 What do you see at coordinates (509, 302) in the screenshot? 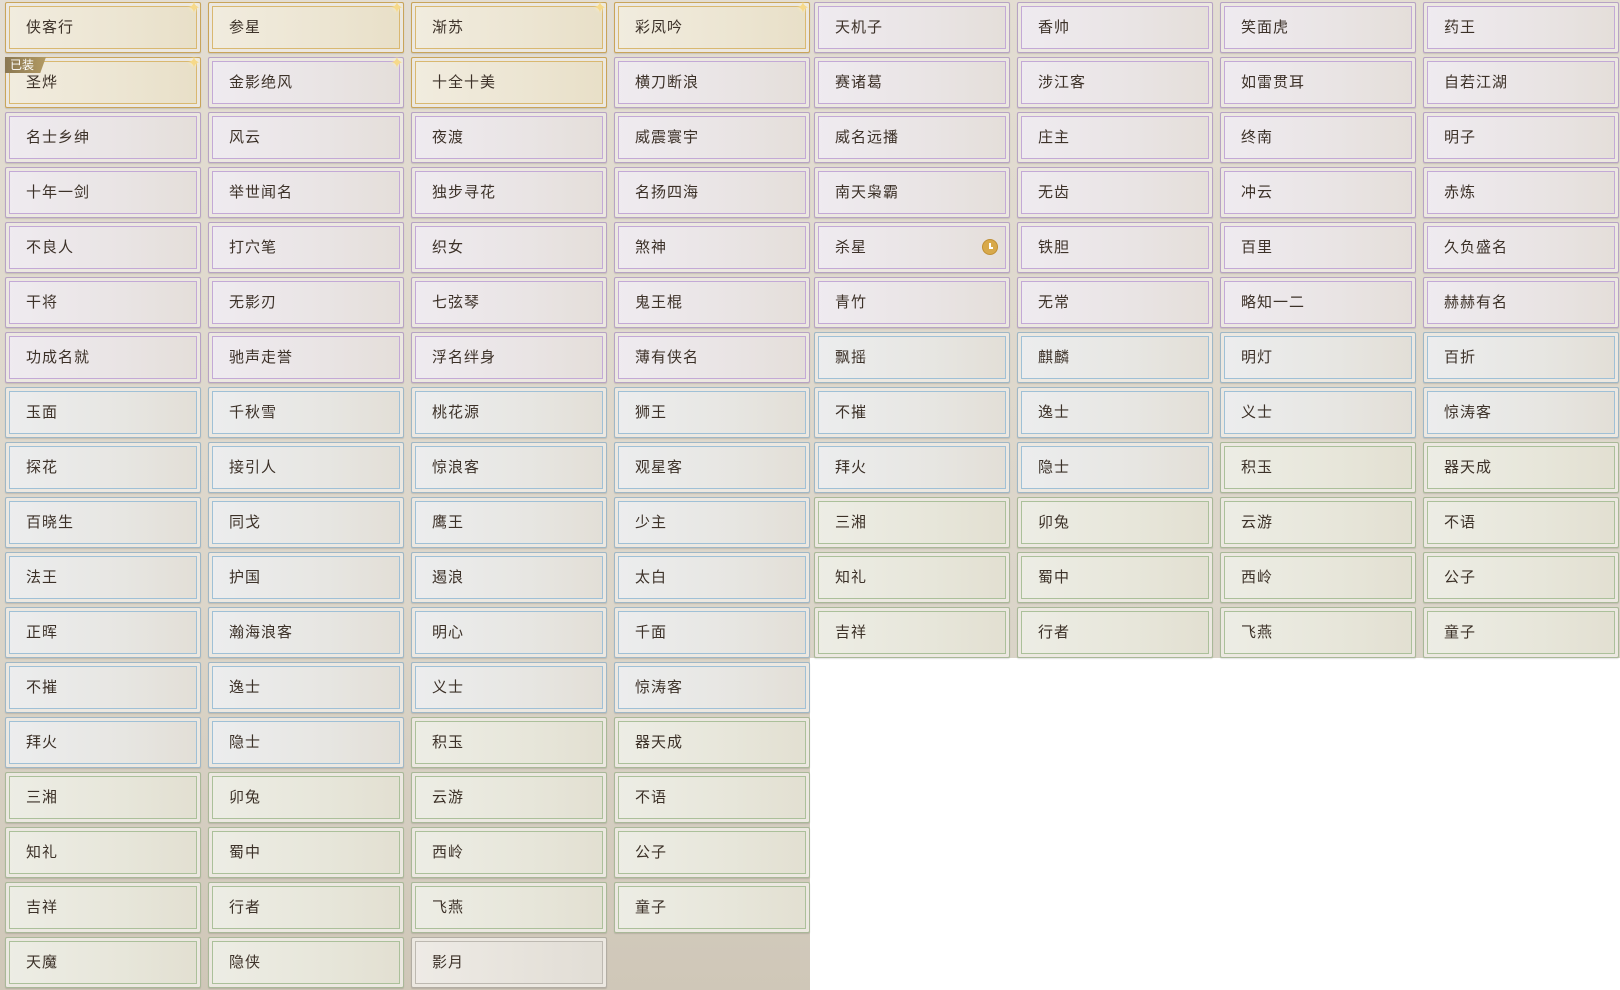
I see `title-tile: 七弦琴` at bounding box center [509, 302].